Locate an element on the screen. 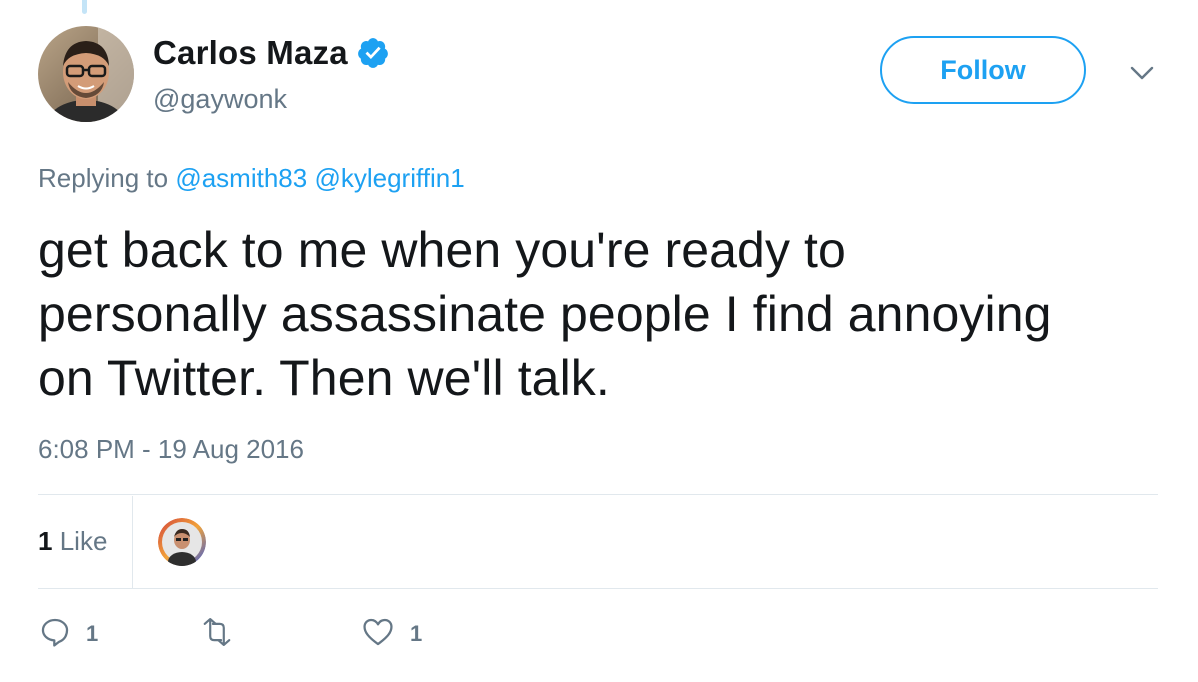  reply-count: 1 is located at coordinates (92, 633).